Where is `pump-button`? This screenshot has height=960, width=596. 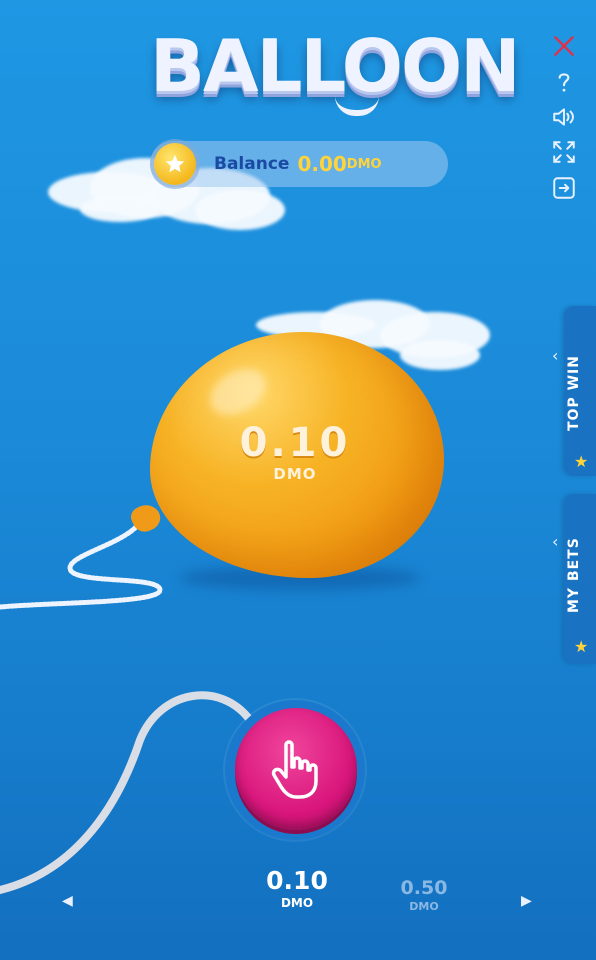
pump-button is located at coordinates (296, 769).